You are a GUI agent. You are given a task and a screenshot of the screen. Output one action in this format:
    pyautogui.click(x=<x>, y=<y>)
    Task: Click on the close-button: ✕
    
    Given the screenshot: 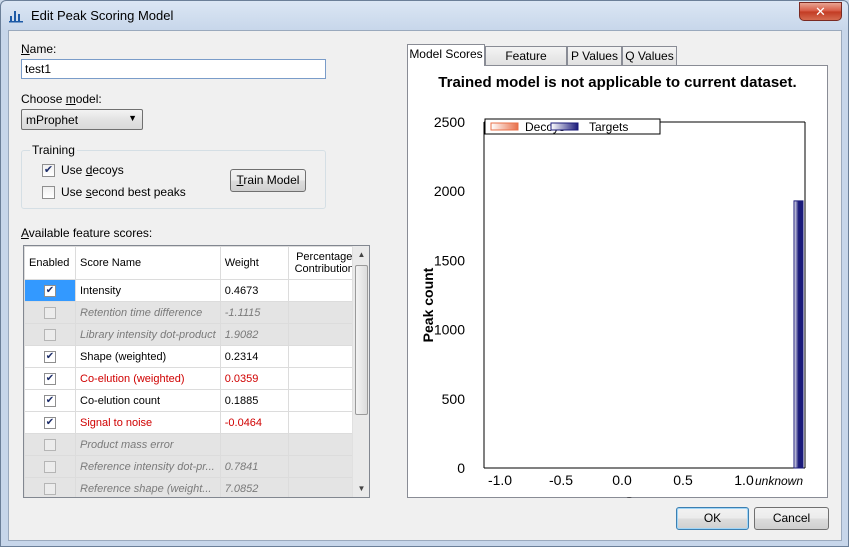 What is the action you would take?
    pyautogui.click(x=820, y=11)
    